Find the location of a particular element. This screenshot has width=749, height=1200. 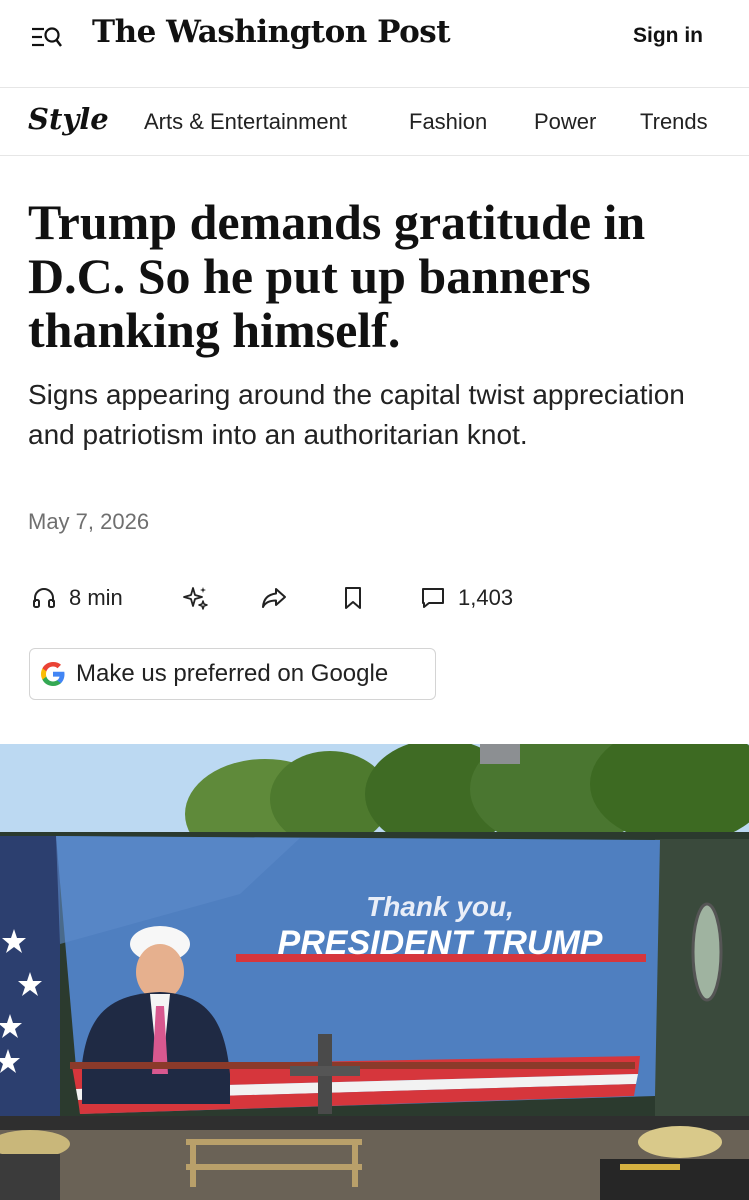

summary-button is located at coordinates (196, 598).